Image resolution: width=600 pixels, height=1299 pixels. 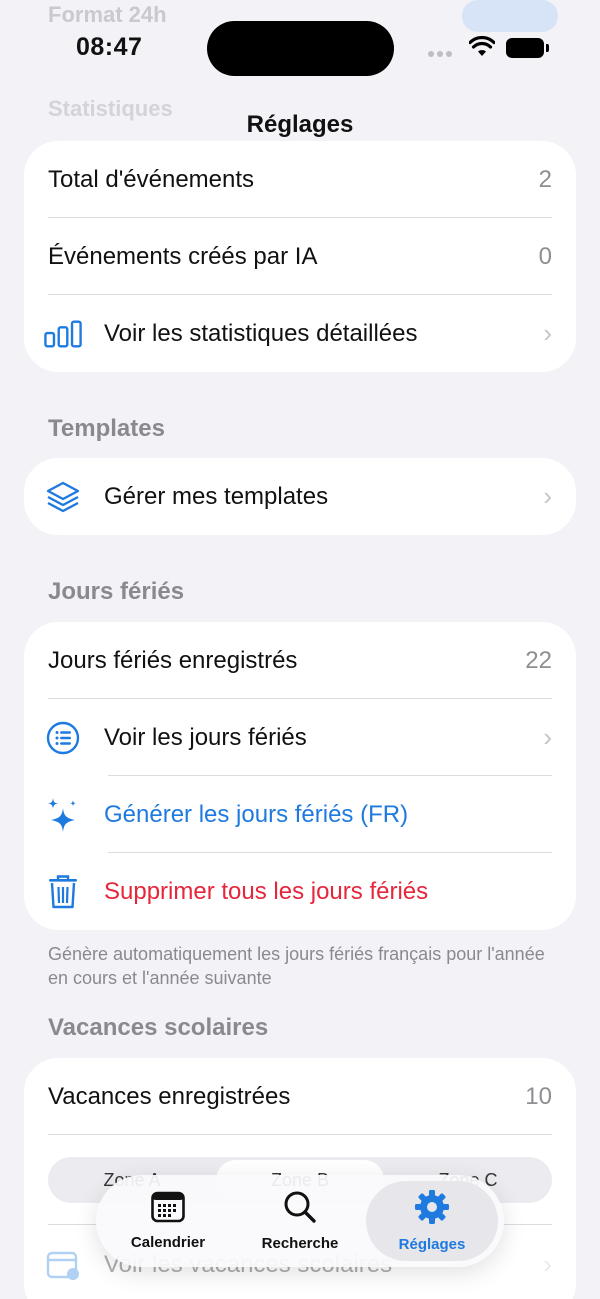 I want to click on layers-icon, so click(x=63, y=497).